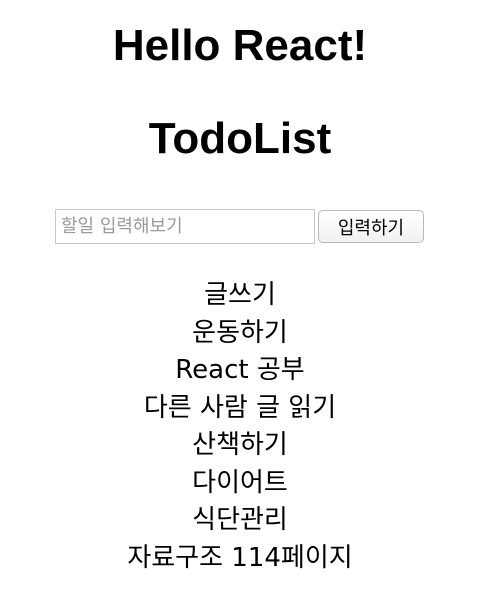  What do you see at coordinates (240, 407) in the screenshot?
I see `todo-item: 다른 사람 글 읽기` at bounding box center [240, 407].